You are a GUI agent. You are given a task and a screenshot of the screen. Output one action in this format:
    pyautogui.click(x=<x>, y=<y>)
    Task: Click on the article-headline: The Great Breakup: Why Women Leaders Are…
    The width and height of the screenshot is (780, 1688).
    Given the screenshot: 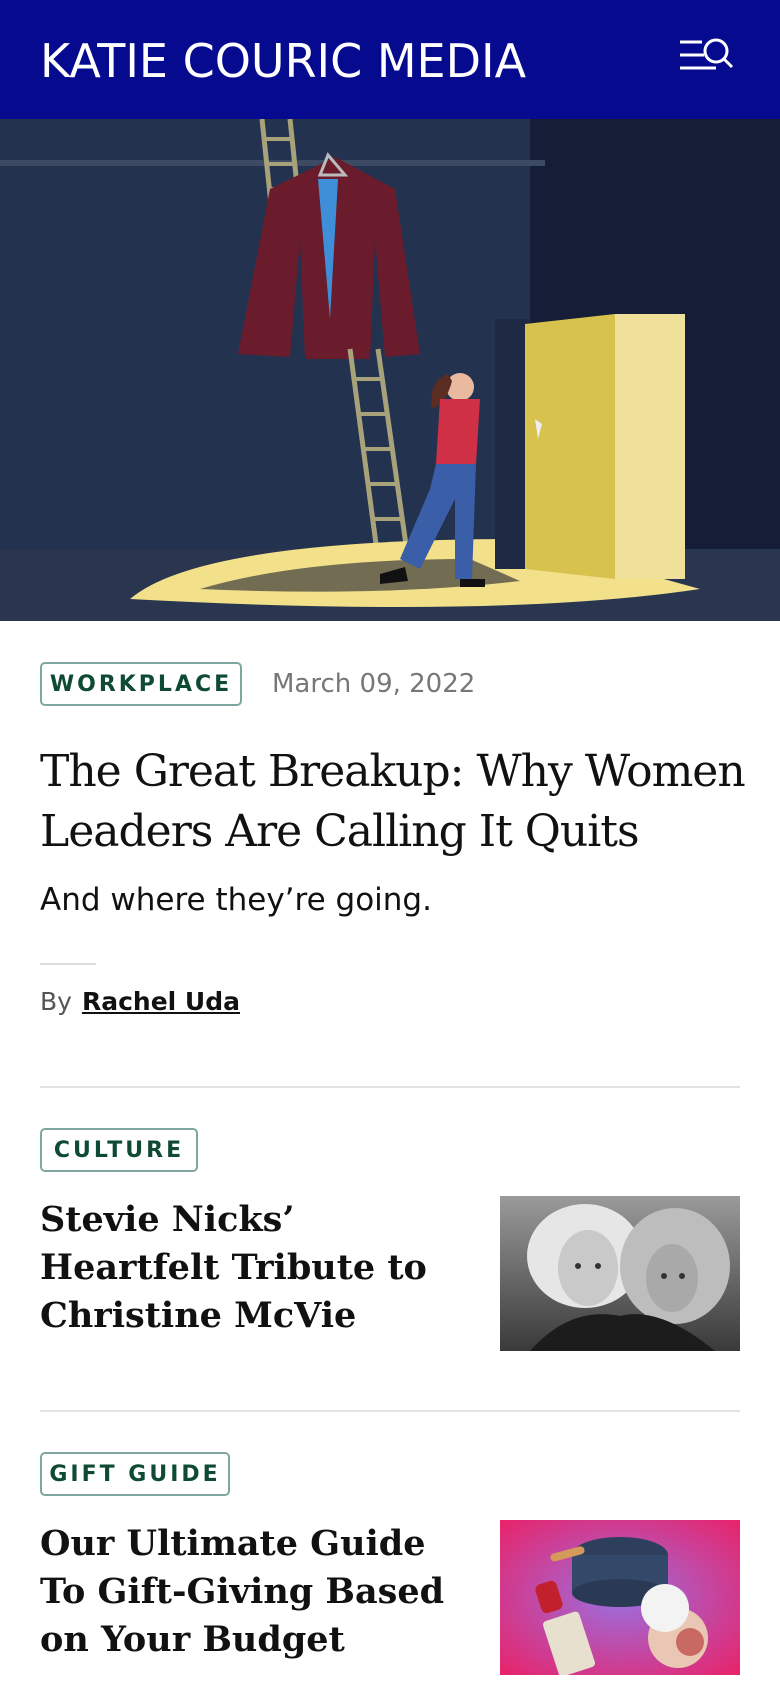 What is the action you would take?
    pyautogui.click(x=395, y=802)
    